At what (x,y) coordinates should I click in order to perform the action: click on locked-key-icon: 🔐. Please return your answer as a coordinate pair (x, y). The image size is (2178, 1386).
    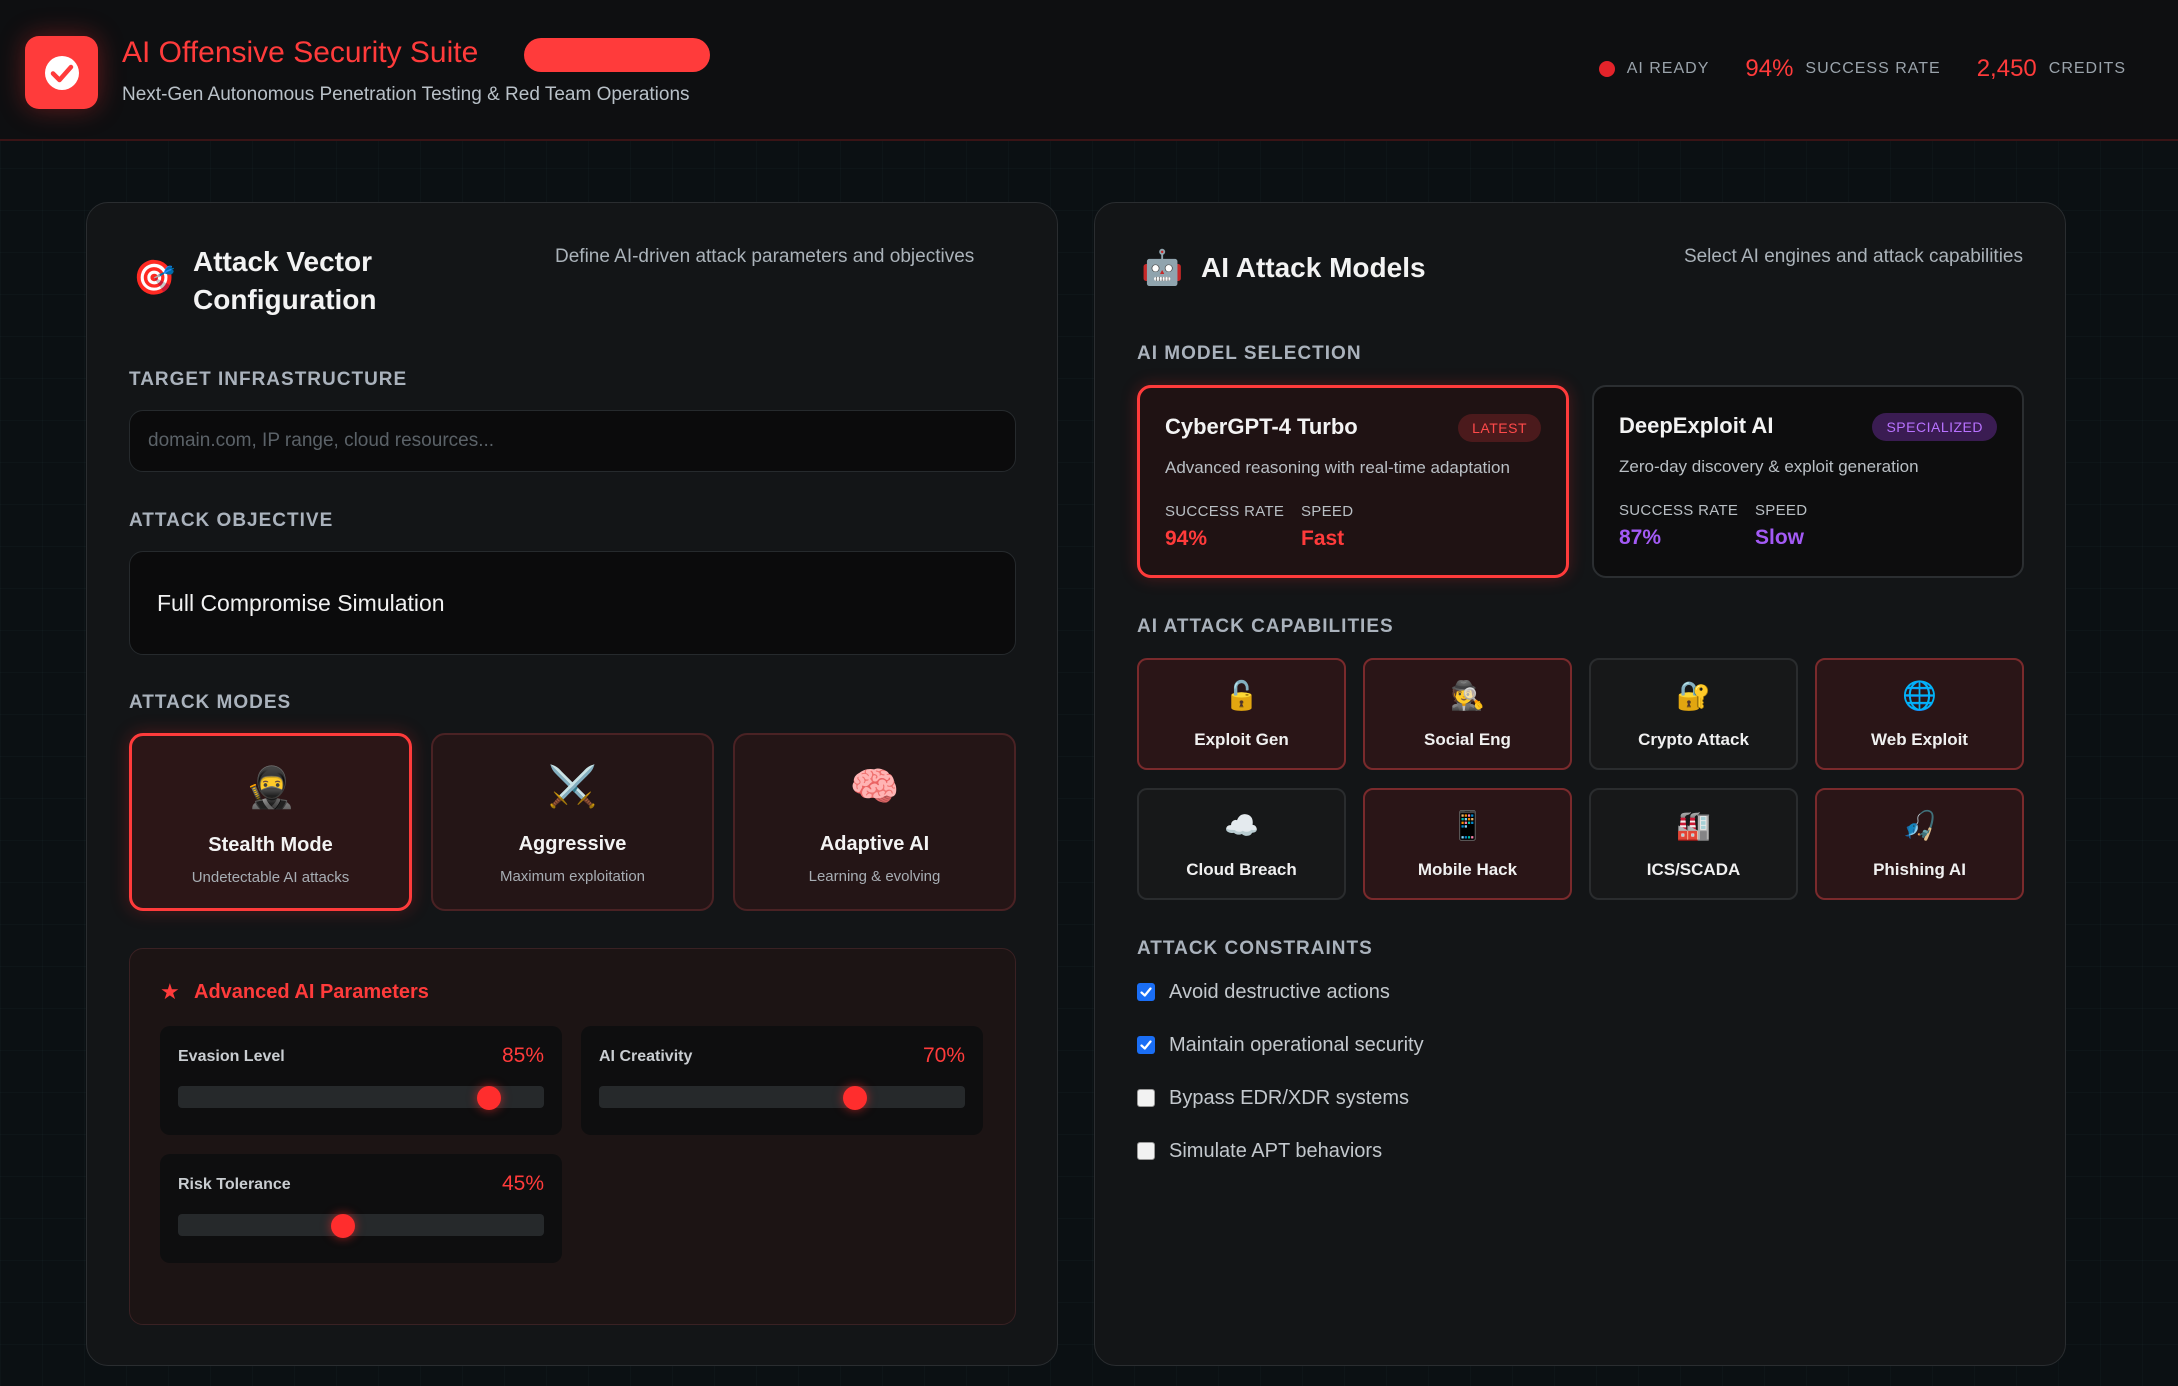
    Looking at the image, I should click on (1693, 695).